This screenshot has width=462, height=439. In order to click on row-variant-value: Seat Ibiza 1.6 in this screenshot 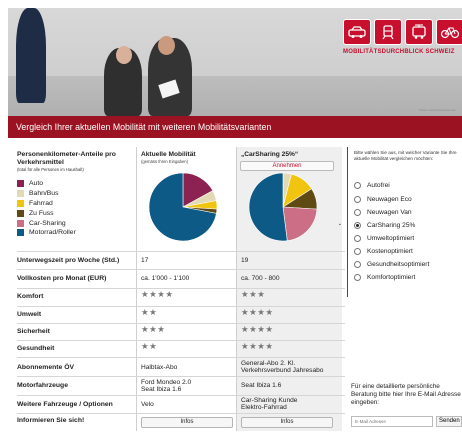, I will do `click(261, 385)`.